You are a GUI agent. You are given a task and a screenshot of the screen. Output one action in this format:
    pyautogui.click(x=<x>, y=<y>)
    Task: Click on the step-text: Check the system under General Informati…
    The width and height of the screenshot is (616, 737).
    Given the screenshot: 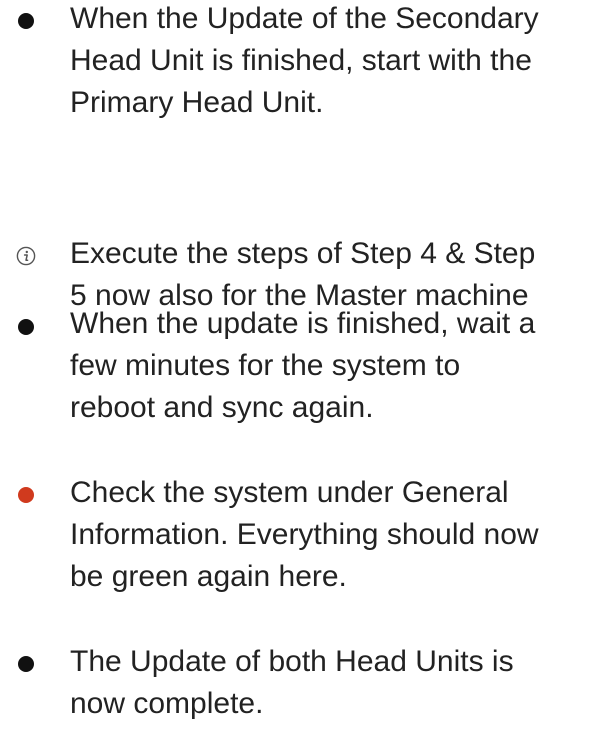 What is the action you would take?
    pyautogui.click(x=304, y=534)
    